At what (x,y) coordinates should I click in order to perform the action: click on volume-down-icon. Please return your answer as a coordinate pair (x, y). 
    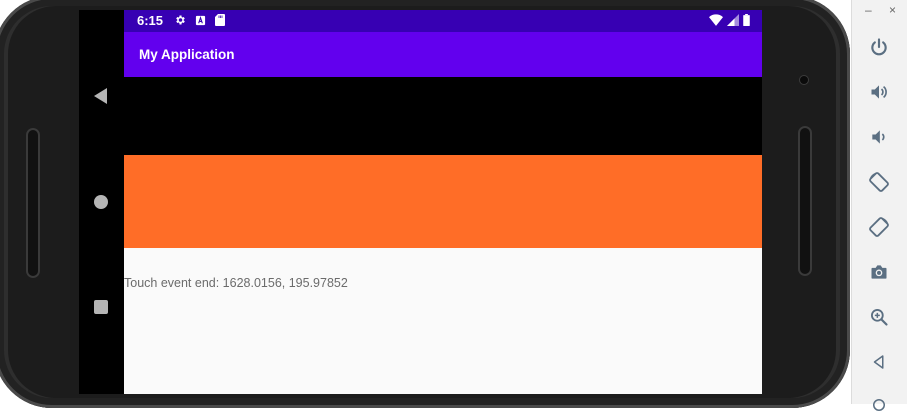
    Looking at the image, I should click on (878, 137).